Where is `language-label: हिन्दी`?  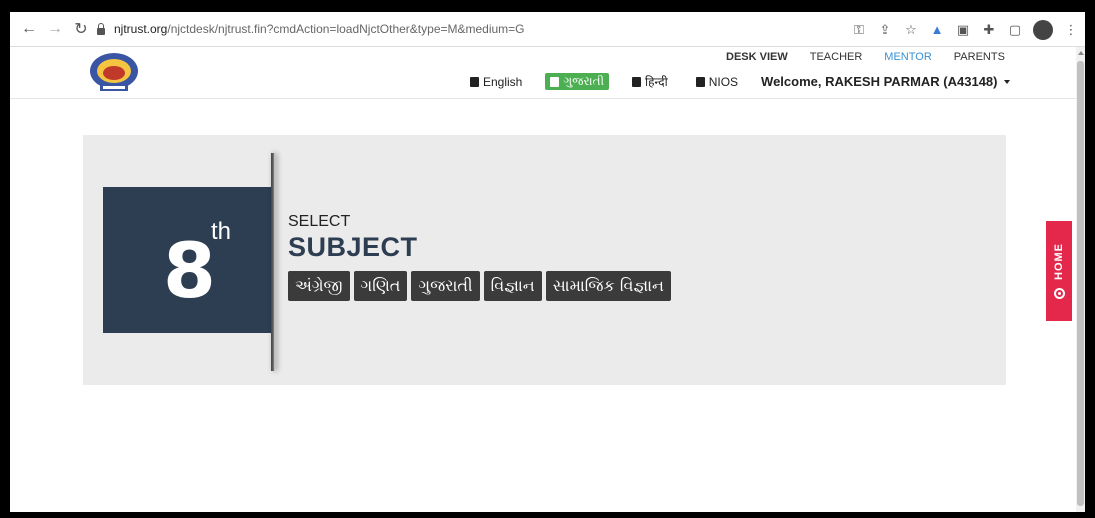 language-label: हिन्दी is located at coordinates (656, 82).